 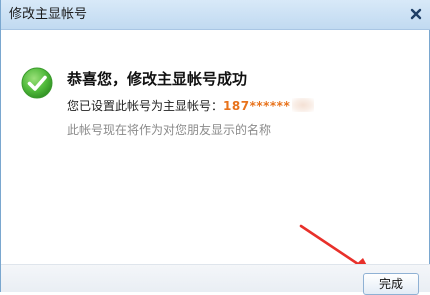 I want to click on title-bar: 修改主显帐号, so click(x=215, y=15).